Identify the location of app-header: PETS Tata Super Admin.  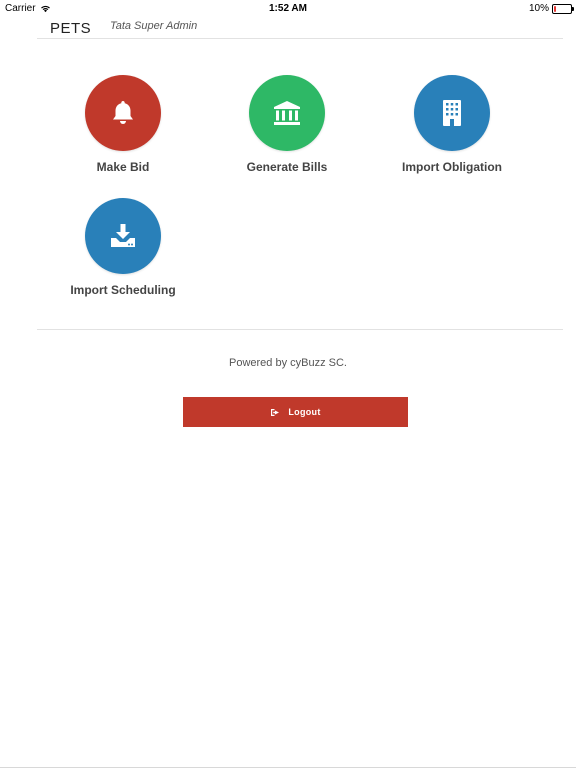
(288, 27).